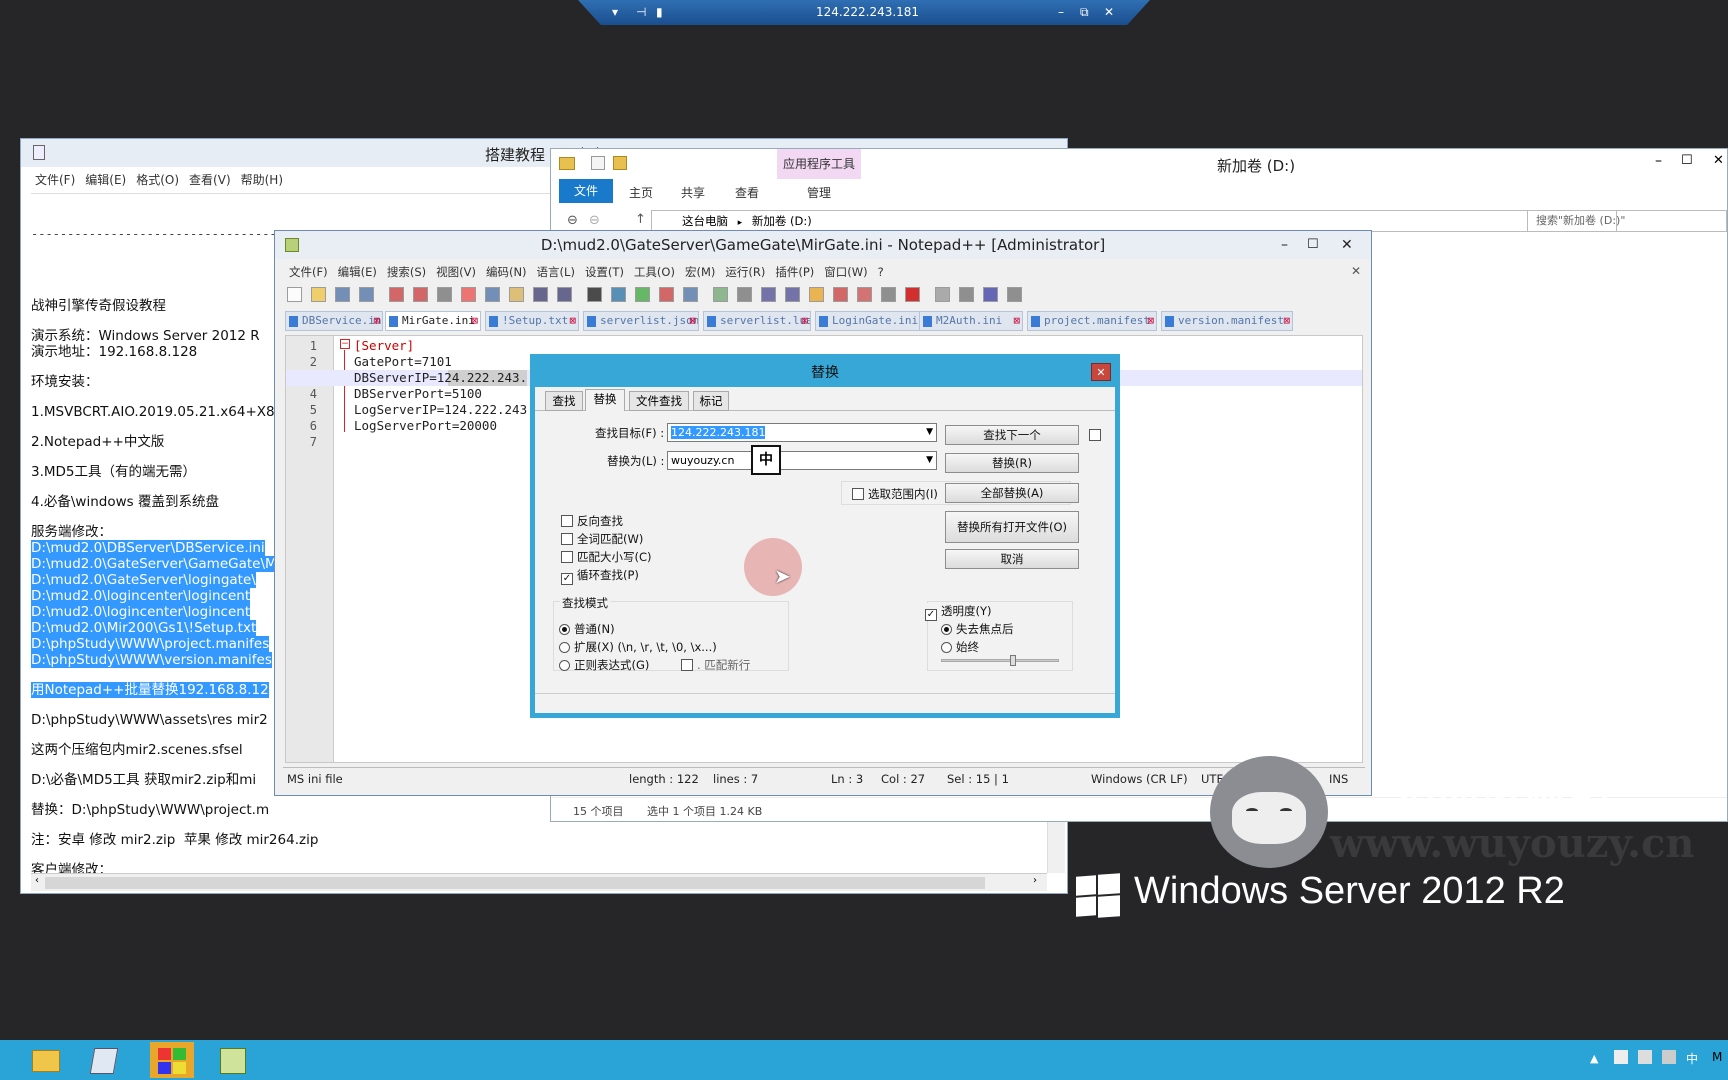 This screenshot has height=1080, width=1728. What do you see at coordinates (1627, 221) in the screenshot?
I see `explorer-search-input: 搜索"新加卷 (D:)"` at bounding box center [1627, 221].